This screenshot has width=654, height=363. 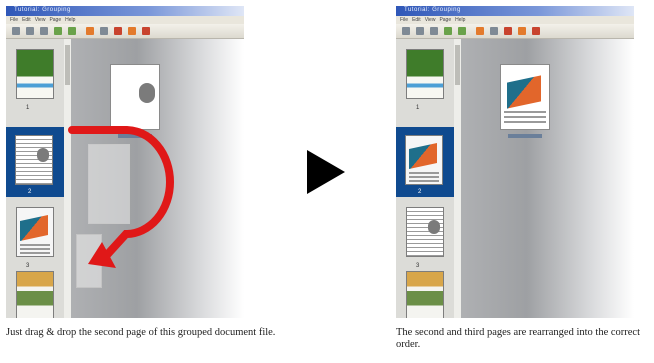 I want to click on menu-file: File, so click(x=404, y=20).